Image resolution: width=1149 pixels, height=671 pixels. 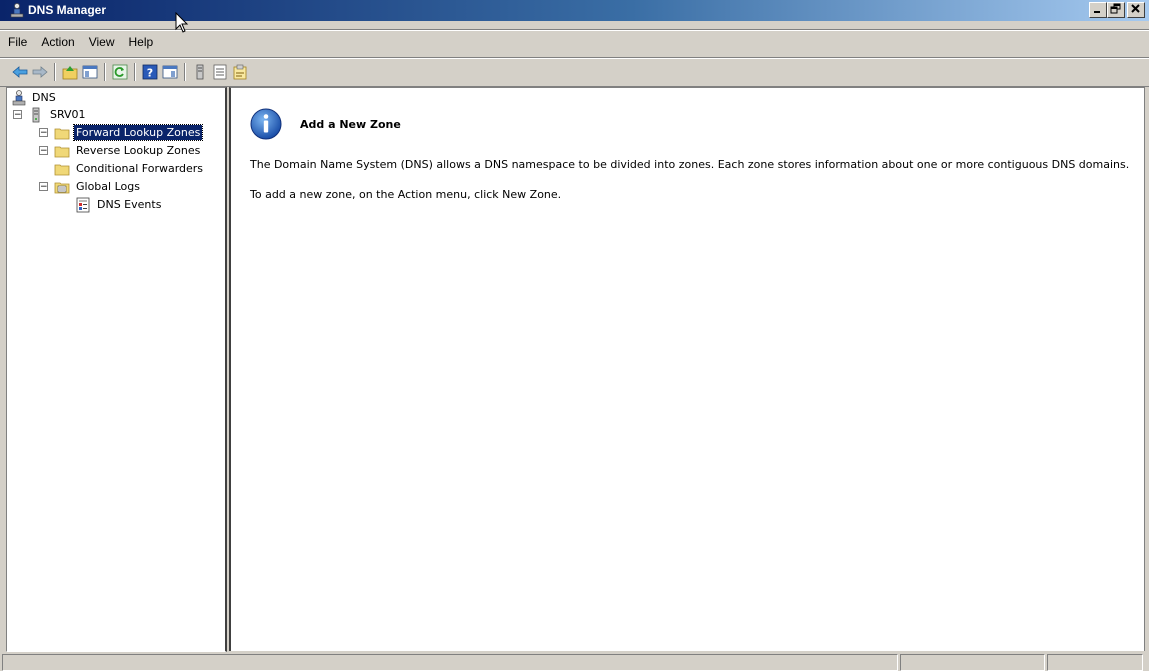 What do you see at coordinates (129, 204) in the screenshot?
I see `tree-label-dns-events: DNS Events` at bounding box center [129, 204].